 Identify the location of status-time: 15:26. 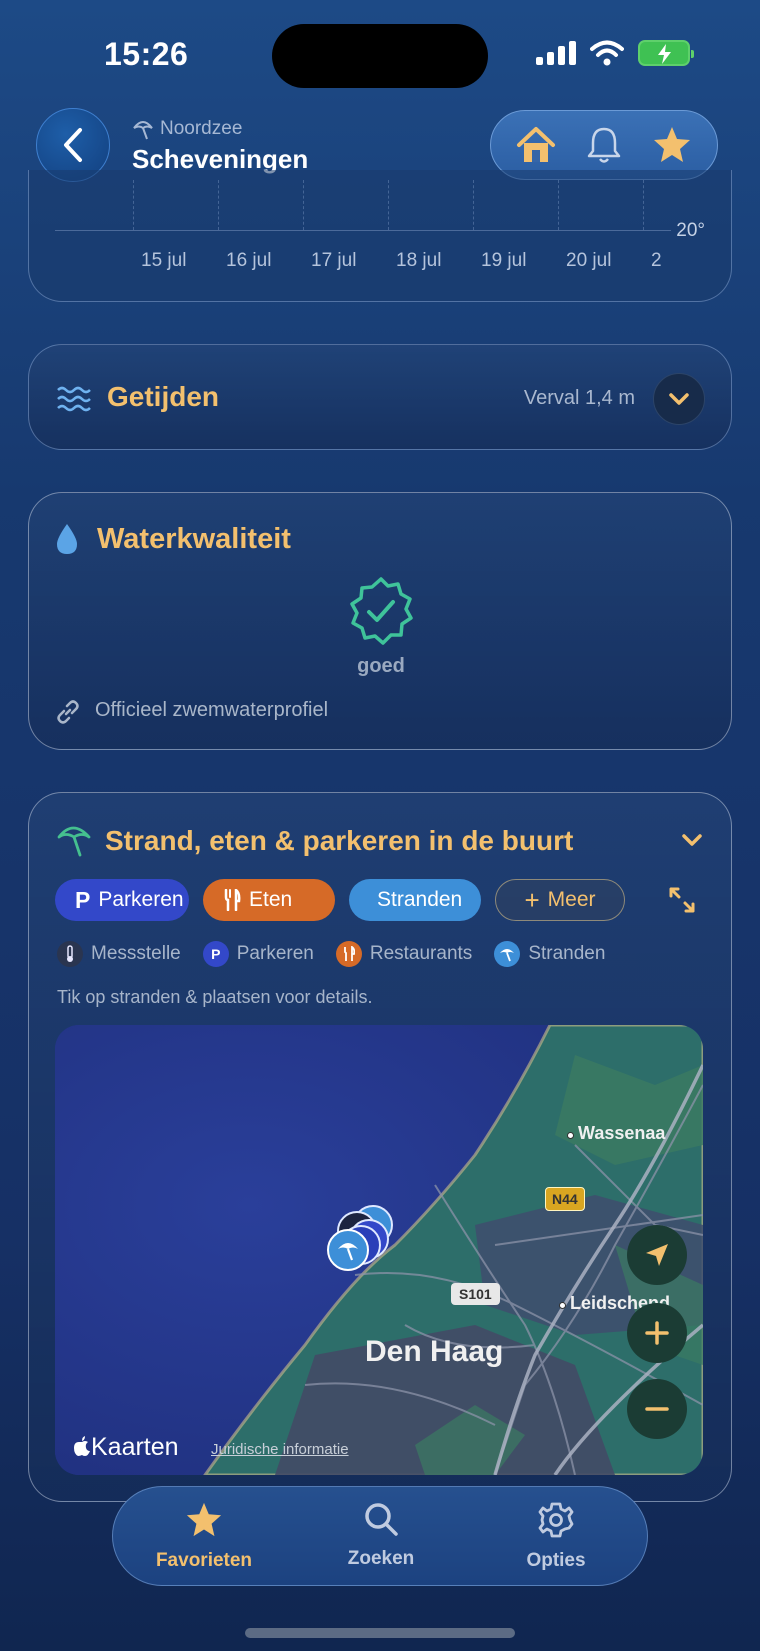
(146, 54).